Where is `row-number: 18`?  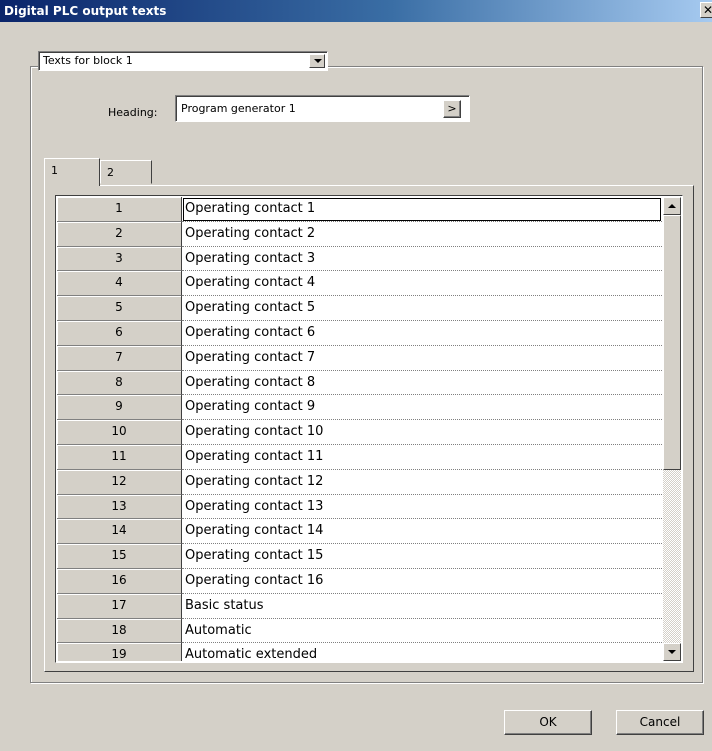
row-number: 18 is located at coordinates (119, 631).